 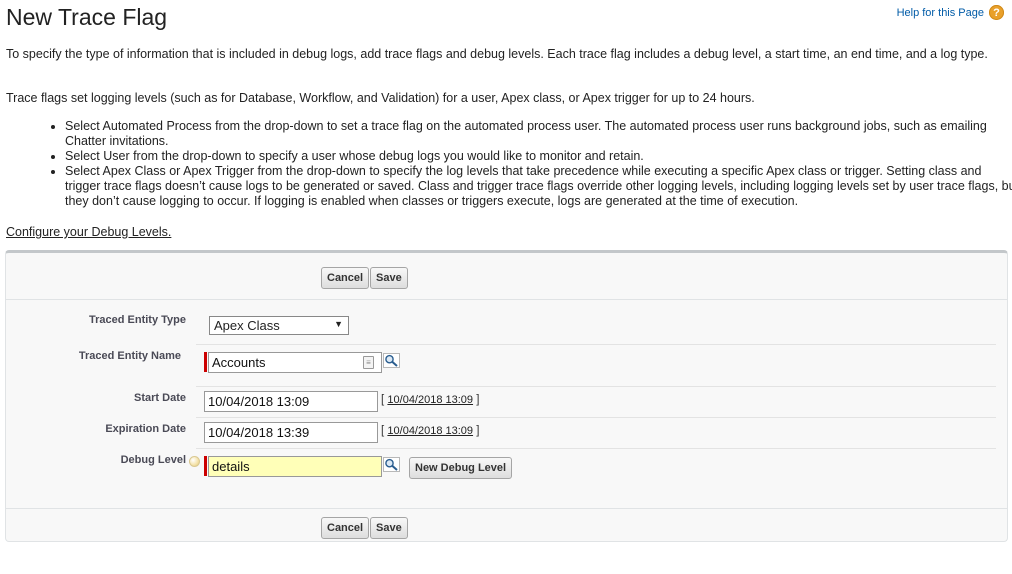 I want to click on start-date-today-link: 10/04/2018 13:09, so click(x=430, y=400).